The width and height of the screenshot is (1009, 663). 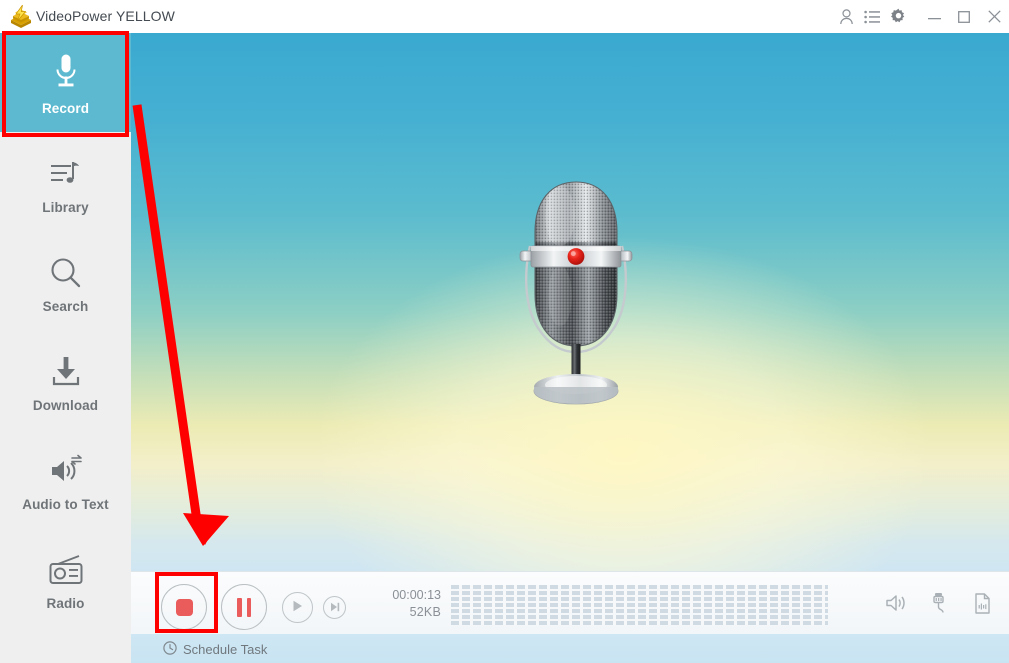 I want to click on sidebar-item-download: Download, so click(x=65, y=379).